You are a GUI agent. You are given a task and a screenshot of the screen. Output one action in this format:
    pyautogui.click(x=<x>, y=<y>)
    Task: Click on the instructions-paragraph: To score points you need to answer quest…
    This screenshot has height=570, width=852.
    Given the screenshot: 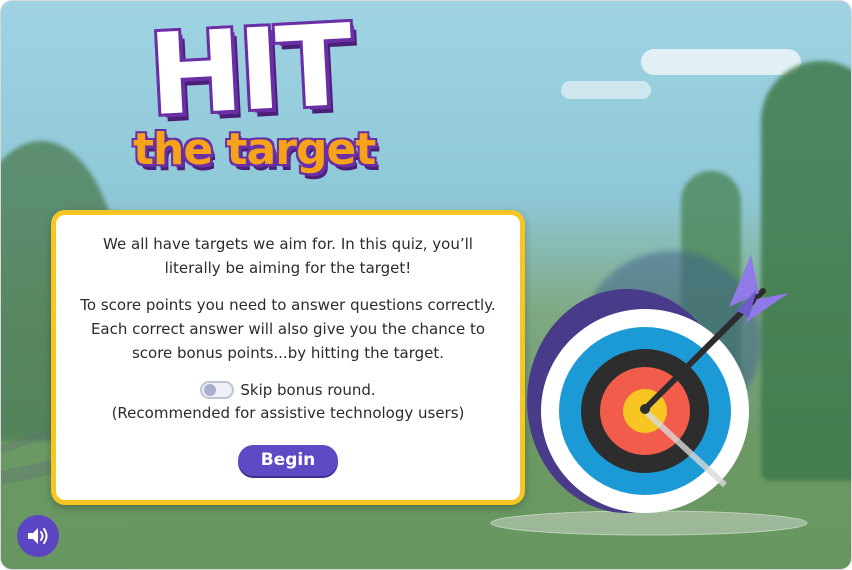 What is the action you would take?
    pyautogui.click(x=288, y=329)
    